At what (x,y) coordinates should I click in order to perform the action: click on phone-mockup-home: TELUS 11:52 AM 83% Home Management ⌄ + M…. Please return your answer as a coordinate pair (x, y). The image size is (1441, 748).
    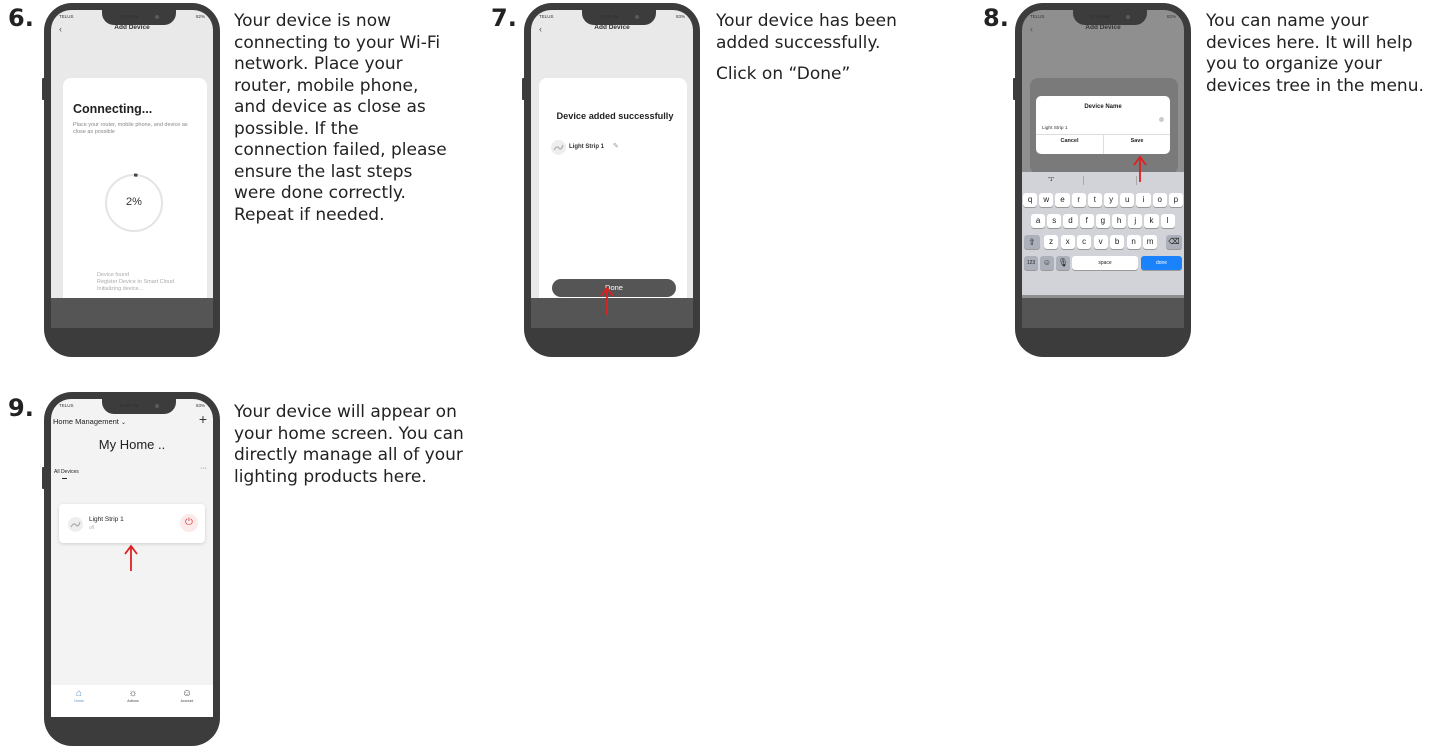
    Looking at the image, I should click on (132, 569).